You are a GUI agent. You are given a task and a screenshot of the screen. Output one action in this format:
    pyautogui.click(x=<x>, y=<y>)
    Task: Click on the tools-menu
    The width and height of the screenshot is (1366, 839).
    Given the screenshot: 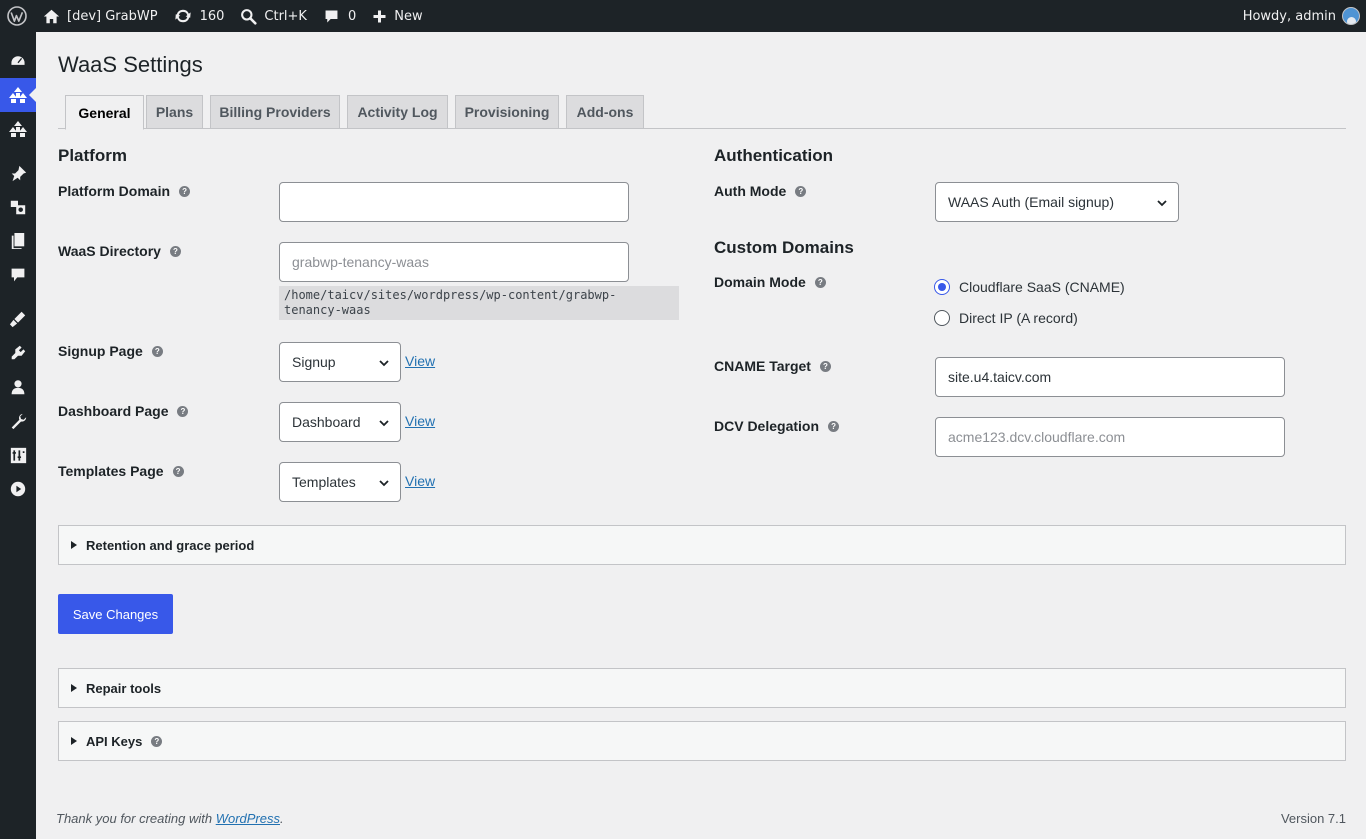 What is the action you would take?
    pyautogui.click(x=18, y=421)
    